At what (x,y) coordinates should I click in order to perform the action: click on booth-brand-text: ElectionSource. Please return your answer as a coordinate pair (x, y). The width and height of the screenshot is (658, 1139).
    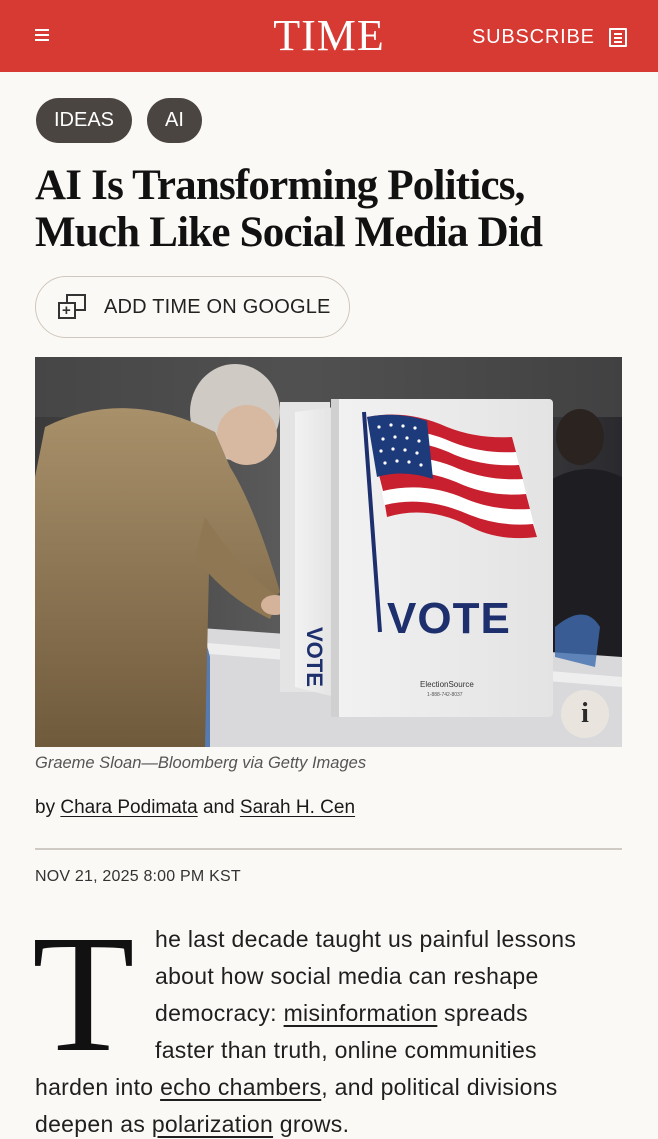
    Looking at the image, I should click on (447, 684).